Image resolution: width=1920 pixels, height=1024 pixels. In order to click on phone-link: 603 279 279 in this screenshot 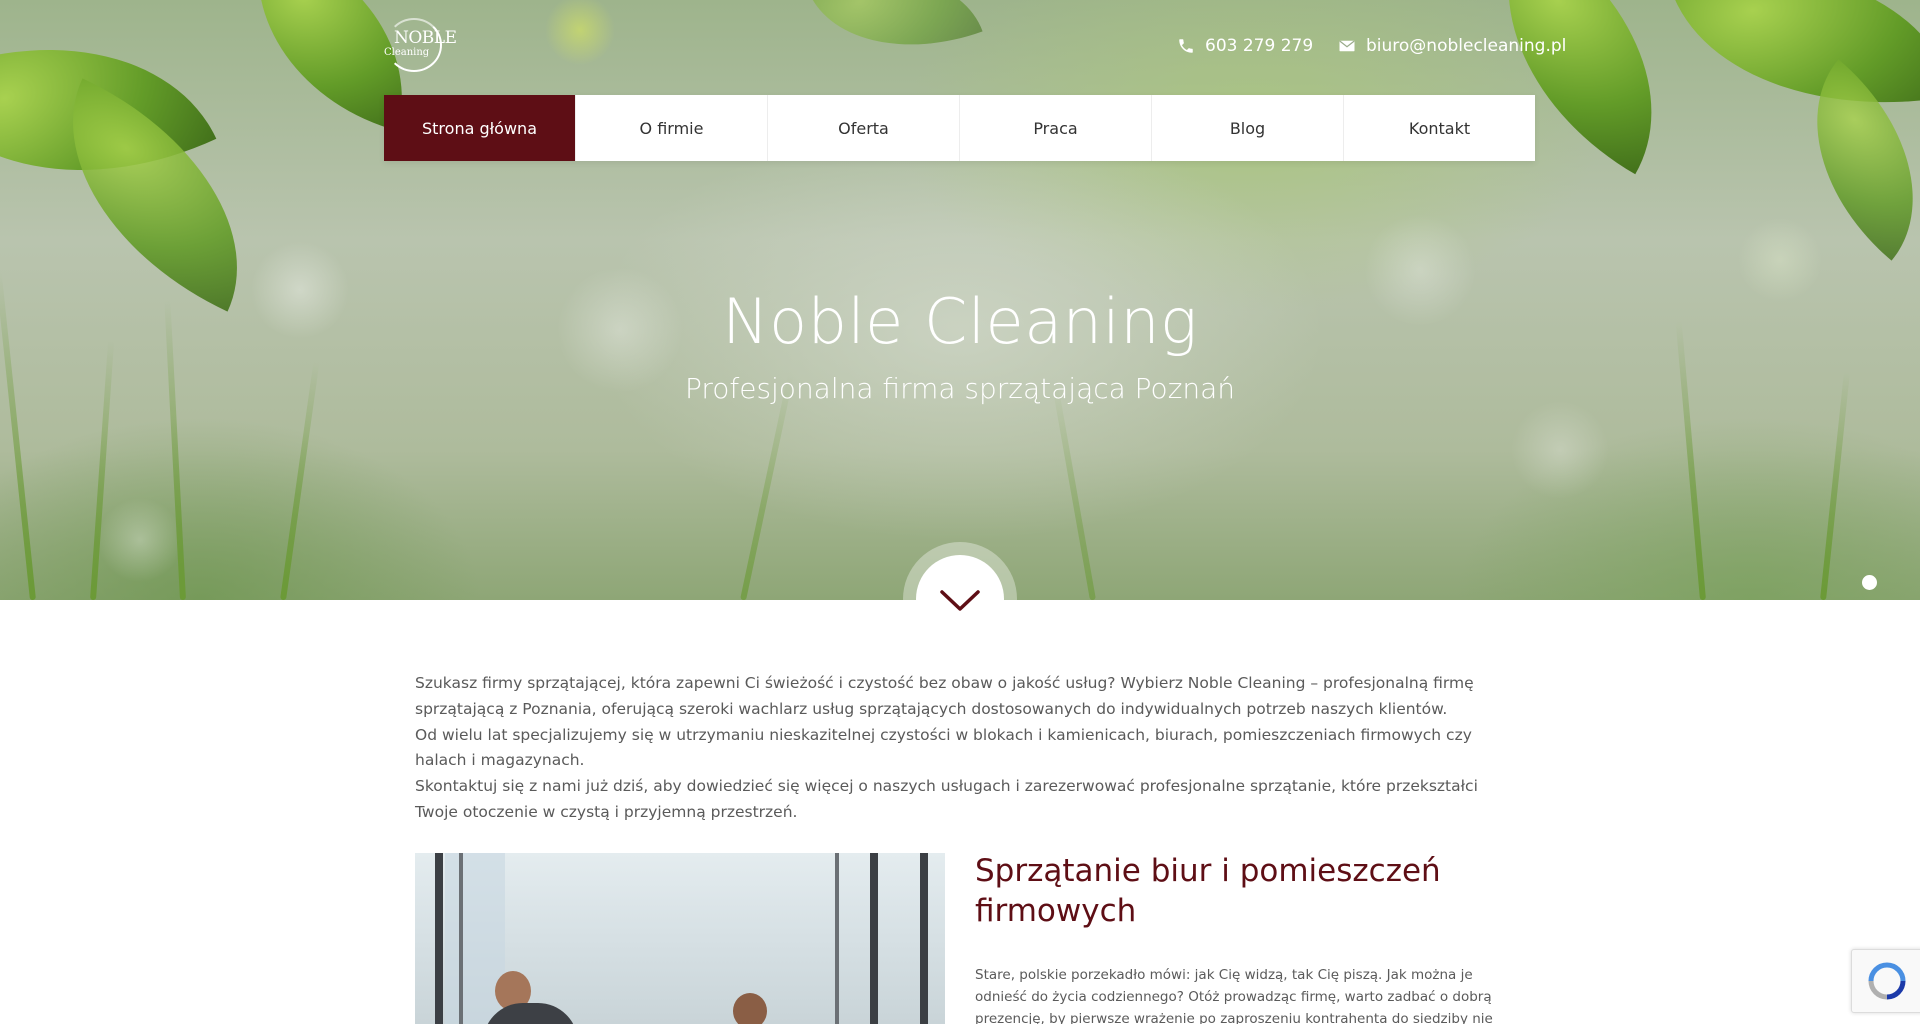, I will do `click(1245, 46)`.